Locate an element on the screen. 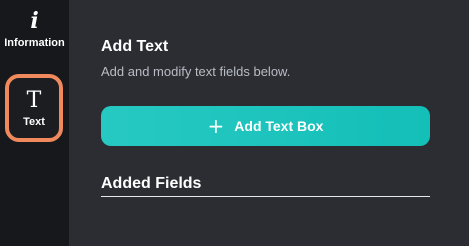 This screenshot has width=469, height=246. page-subtitle: Add and modify text fields below. is located at coordinates (196, 71).